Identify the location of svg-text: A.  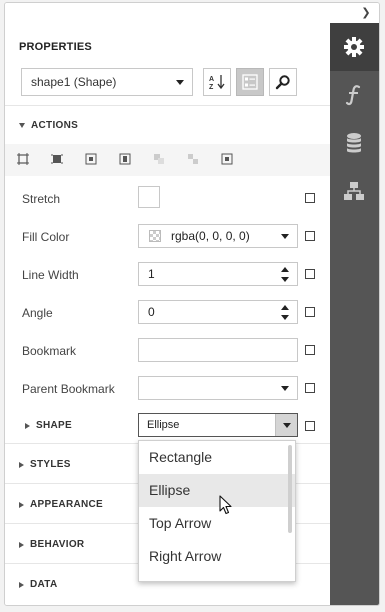
(211, 79).